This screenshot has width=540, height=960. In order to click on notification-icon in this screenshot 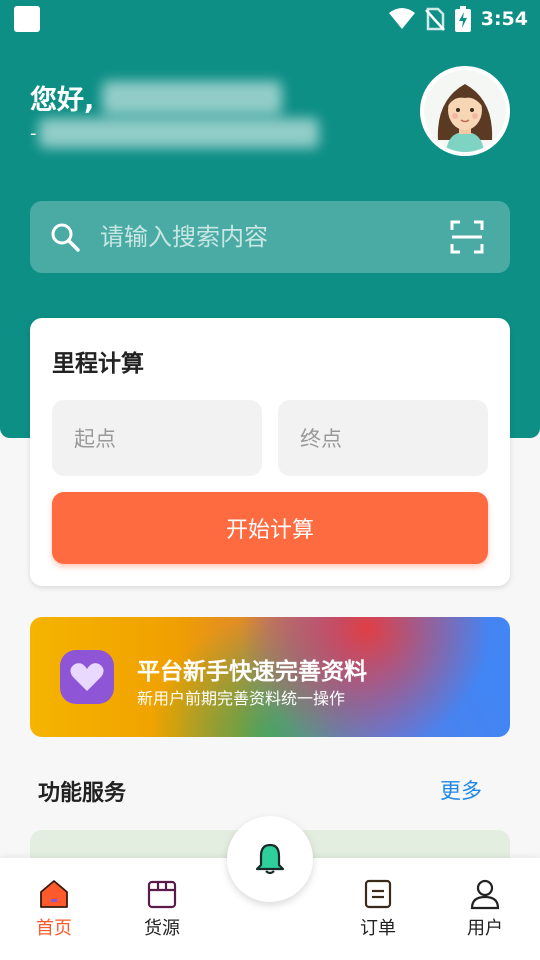, I will do `click(27, 19)`.